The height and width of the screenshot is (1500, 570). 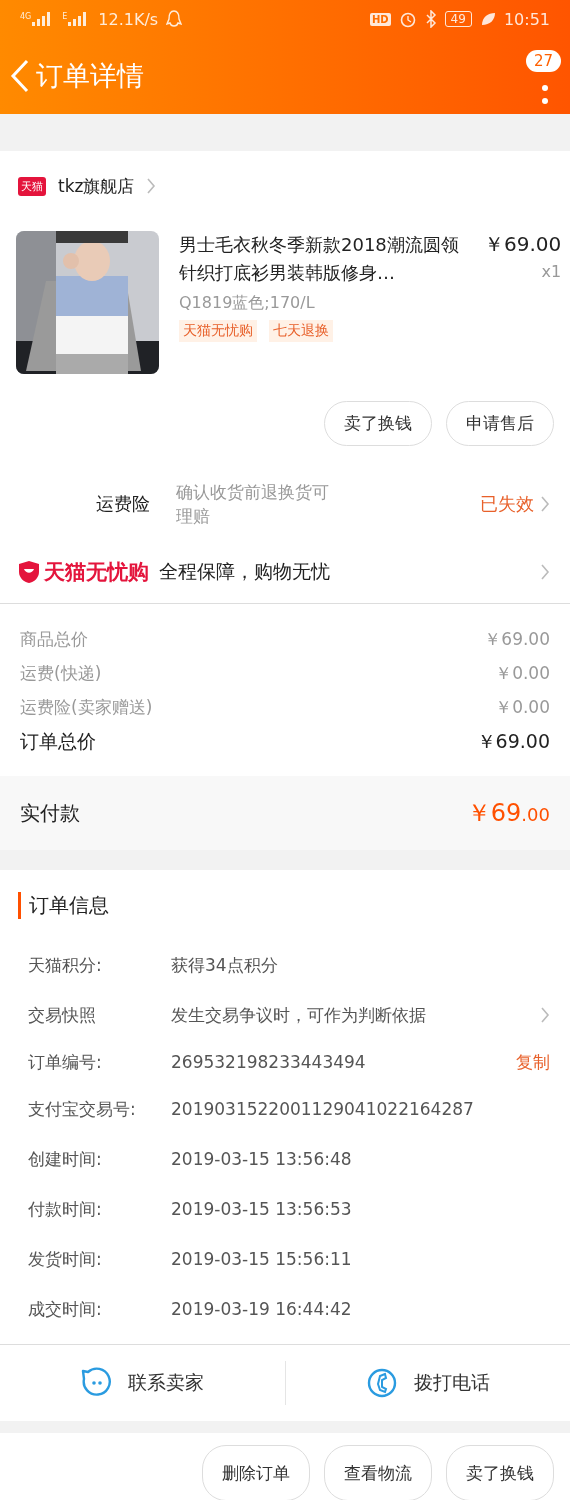 I want to click on info-value: 获得34点积分, so click(x=225, y=965).